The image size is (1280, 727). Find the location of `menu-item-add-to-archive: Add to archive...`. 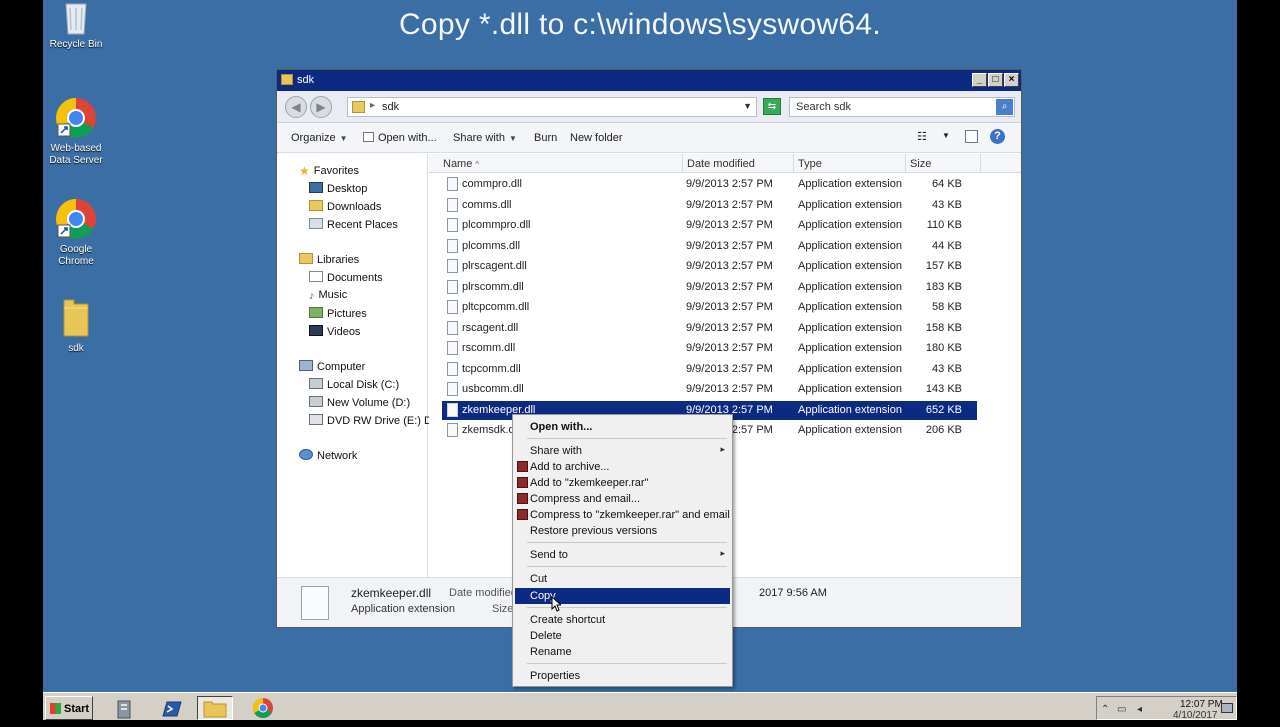

menu-item-add-to-archive: Add to archive... is located at coordinates (622, 467).